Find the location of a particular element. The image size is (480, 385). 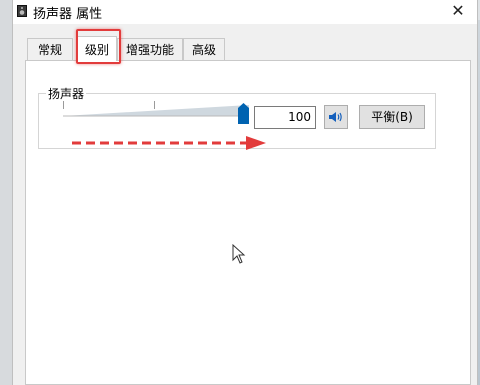

balance-button: 平衡(B) is located at coordinates (392, 117).